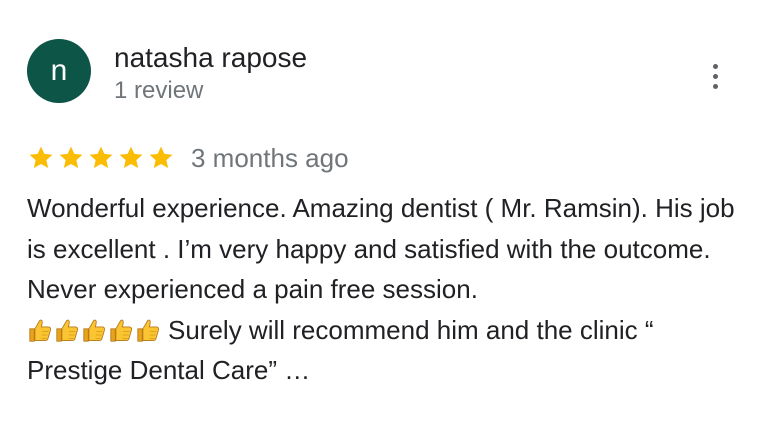  I want to click on more-vert-icon, so click(715, 66).